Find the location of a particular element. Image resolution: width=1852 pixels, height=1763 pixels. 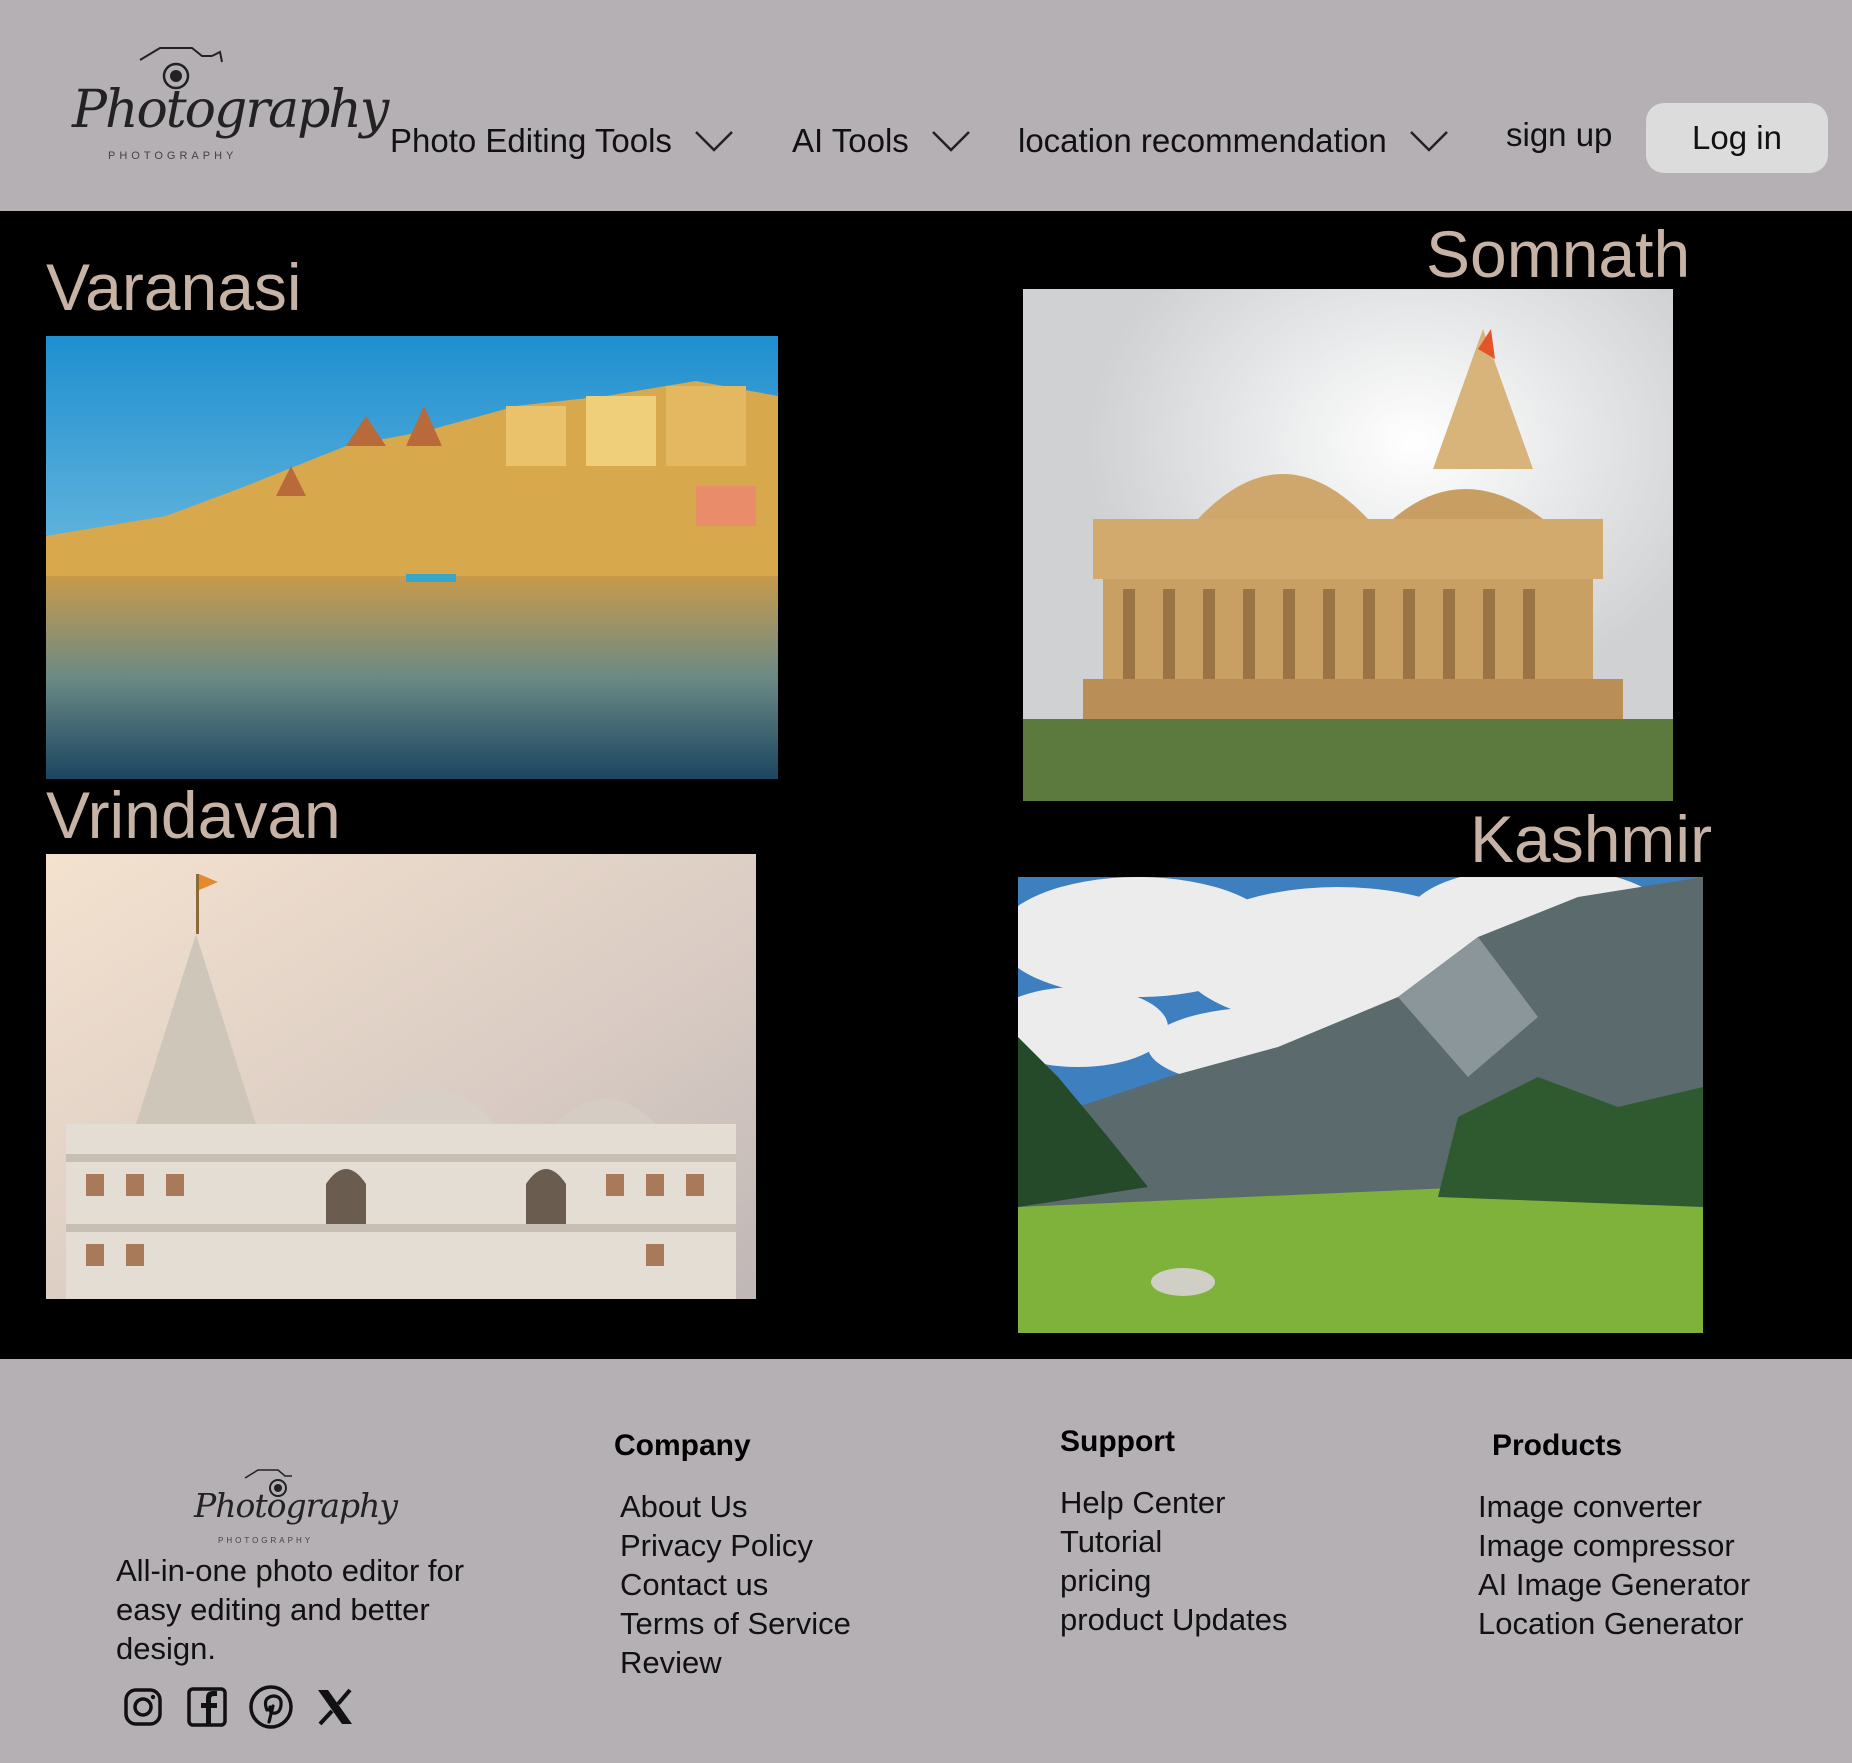

somnath-temple-photo is located at coordinates (1348, 545).